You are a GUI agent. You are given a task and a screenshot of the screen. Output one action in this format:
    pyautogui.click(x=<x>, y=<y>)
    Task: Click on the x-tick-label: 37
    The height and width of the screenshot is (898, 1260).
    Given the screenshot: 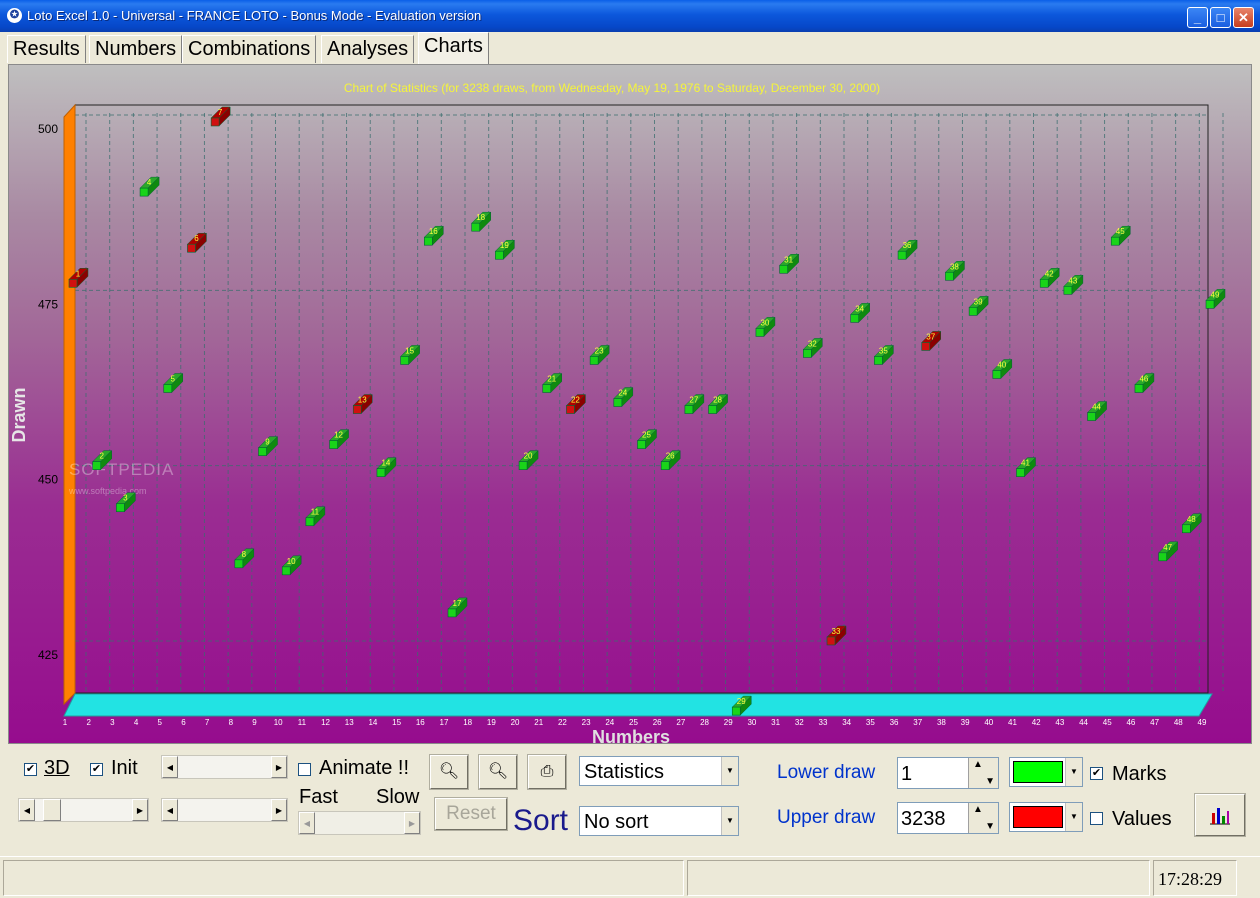 What is the action you would take?
    pyautogui.click(x=917, y=722)
    